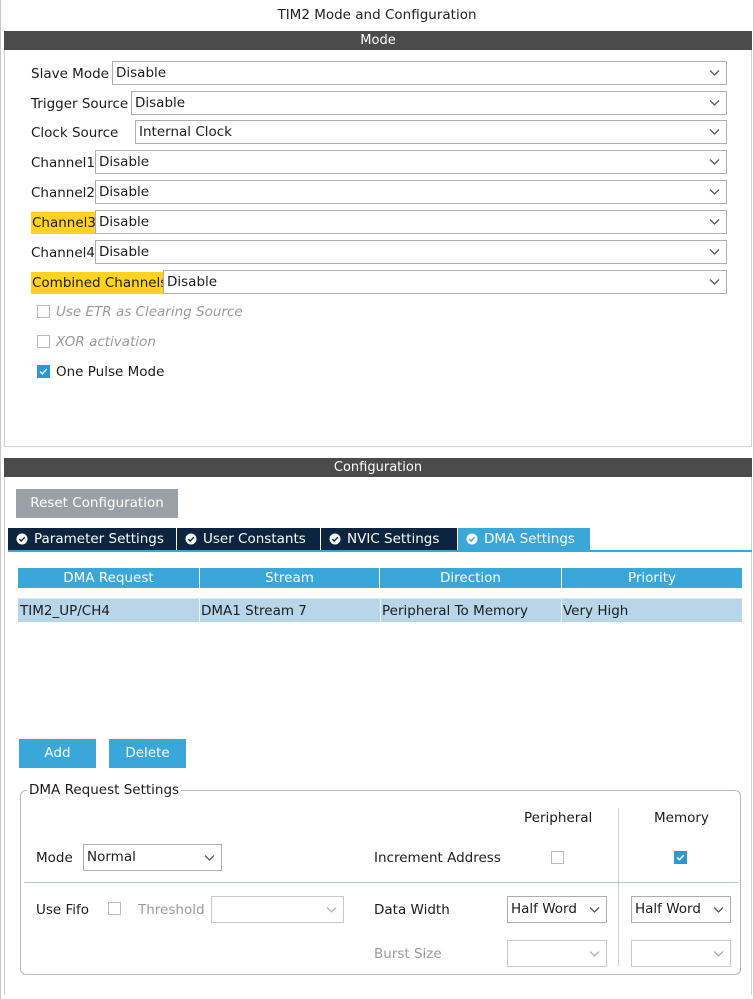  What do you see at coordinates (557, 857) in the screenshot?
I see `increment-peripheral-checkbox` at bounding box center [557, 857].